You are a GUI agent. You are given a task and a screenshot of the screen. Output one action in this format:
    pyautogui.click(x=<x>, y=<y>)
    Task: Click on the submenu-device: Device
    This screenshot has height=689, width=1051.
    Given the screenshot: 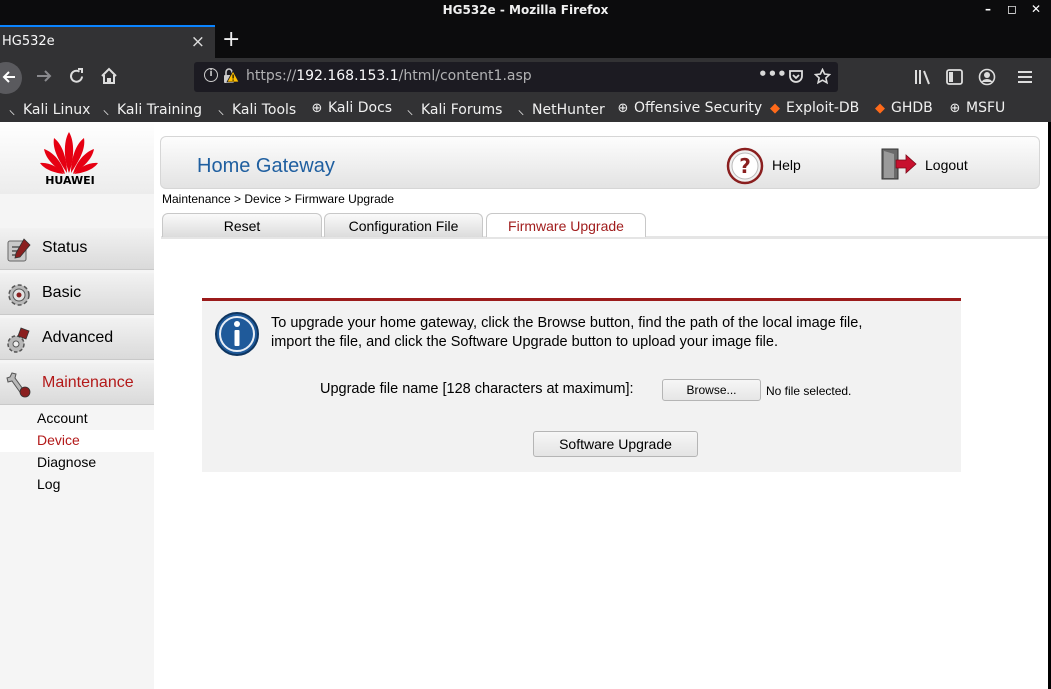 What is the action you would take?
    pyautogui.click(x=77, y=441)
    